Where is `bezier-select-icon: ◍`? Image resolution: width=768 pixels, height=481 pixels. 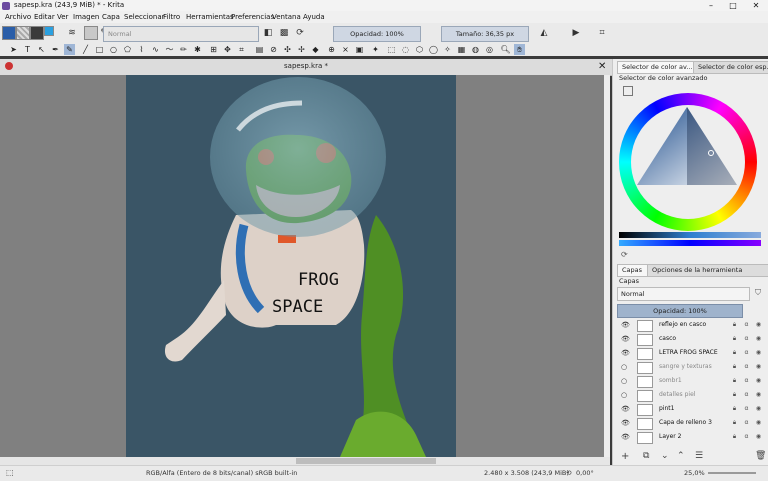 bezier-select-icon: ◍ is located at coordinates (475, 49).